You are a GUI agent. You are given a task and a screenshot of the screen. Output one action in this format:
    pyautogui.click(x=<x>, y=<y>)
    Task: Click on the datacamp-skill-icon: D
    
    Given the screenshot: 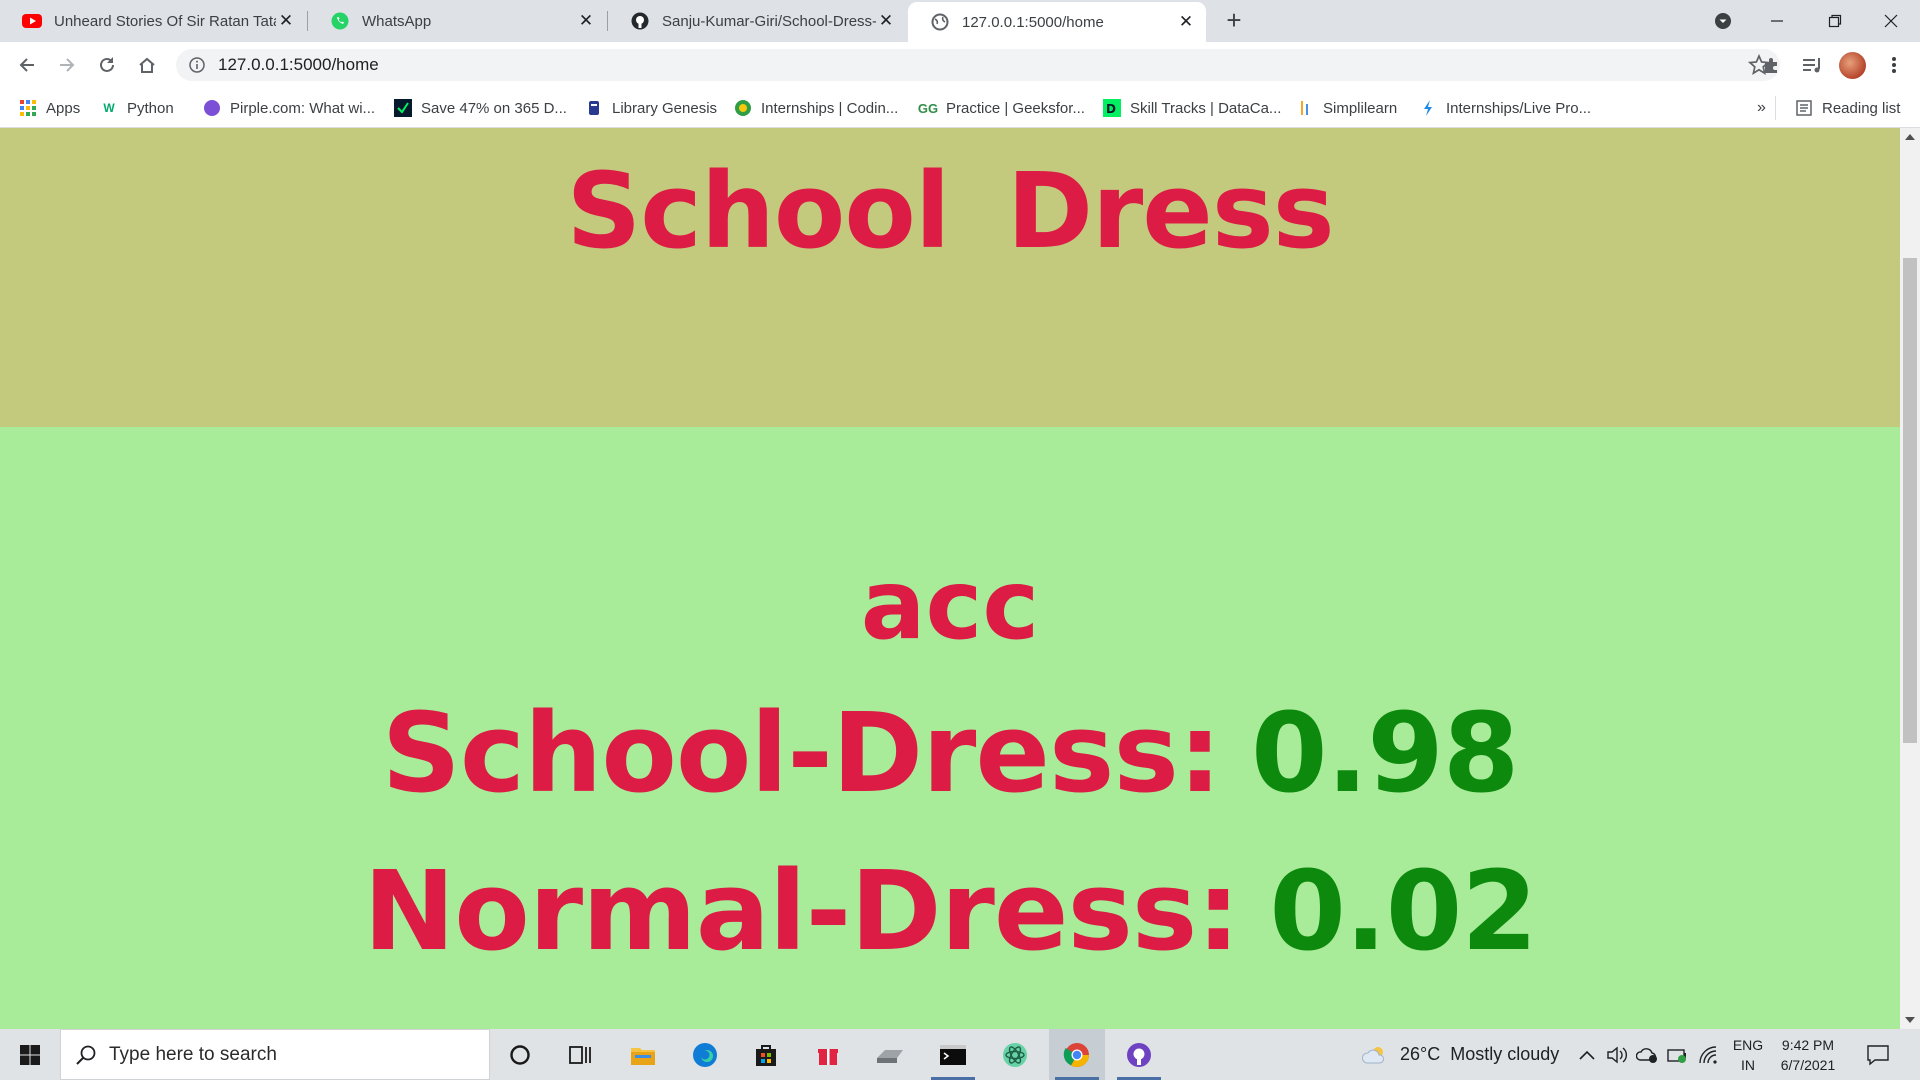 What is the action you would take?
    pyautogui.click(x=1112, y=108)
    